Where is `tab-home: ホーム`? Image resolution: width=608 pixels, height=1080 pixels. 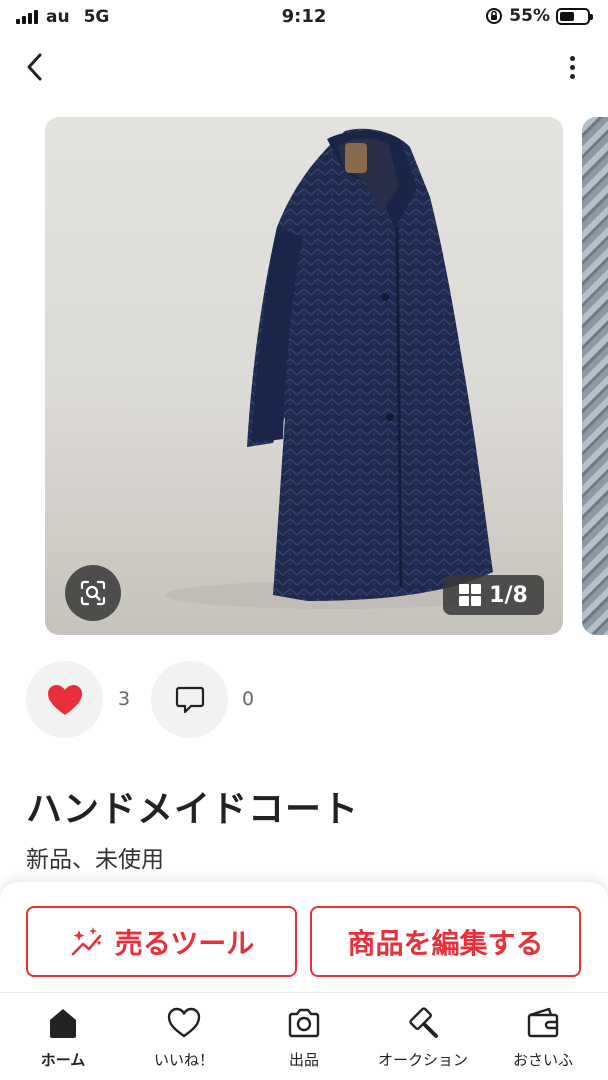 tab-home: ホーム is located at coordinates (63, 1037).